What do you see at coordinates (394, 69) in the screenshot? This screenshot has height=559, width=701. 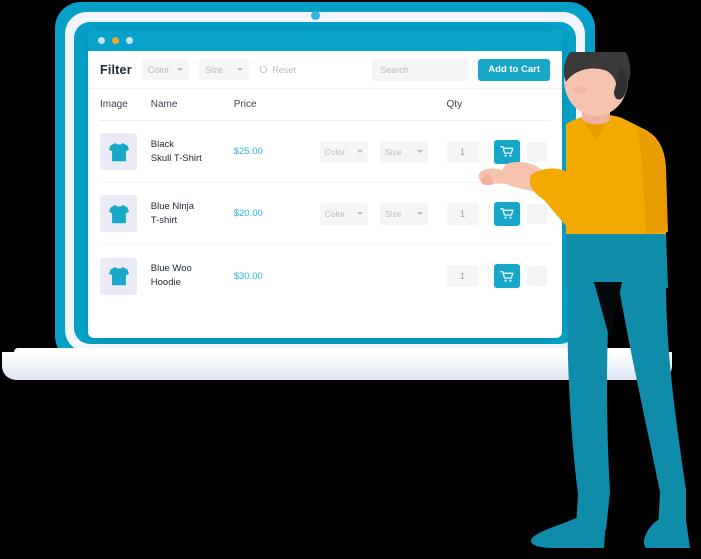 I see `search-placeholder: Search` at bounding box center [394, 69].